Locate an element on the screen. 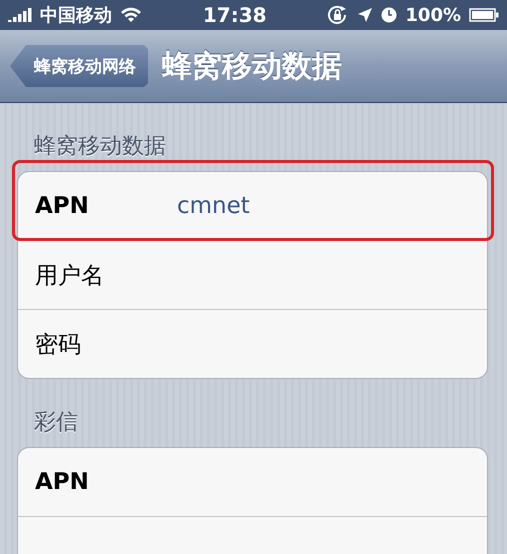  back-button: 蜂窝移动网络 is located at coordinates (79, 66).